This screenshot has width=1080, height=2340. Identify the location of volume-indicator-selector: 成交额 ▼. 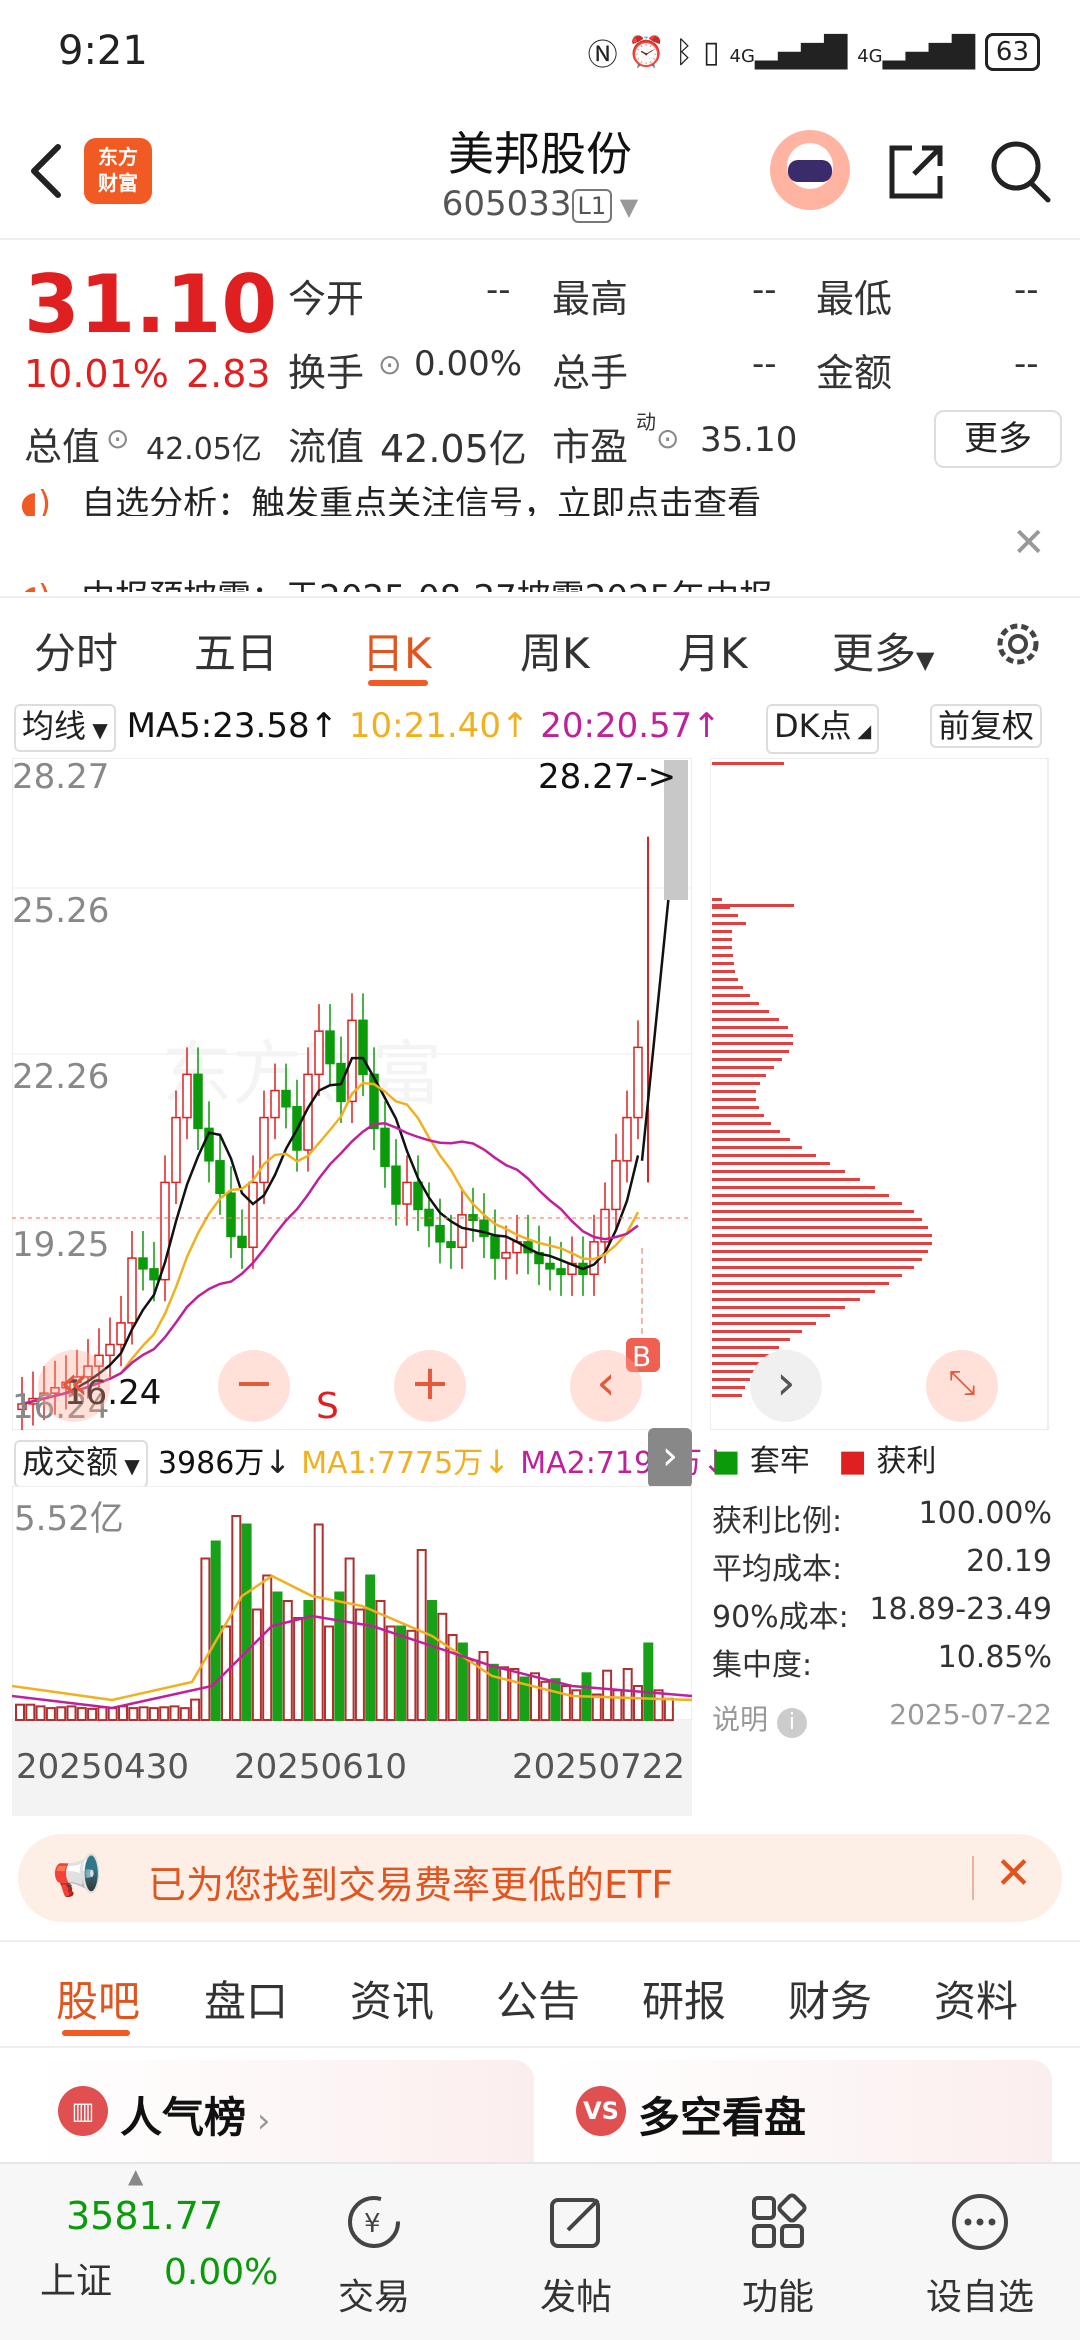
(81, 1464).